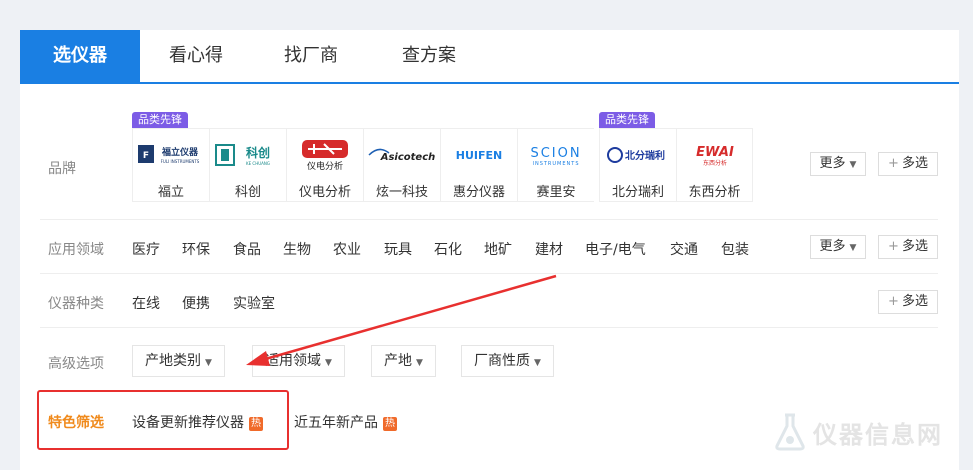 This screenshot has width=973, height=470. What do you see at coordinates (838, 164) in the screenshot?
I see `brand-more-button: 更多 ▼` at bounding box center [838, 164].